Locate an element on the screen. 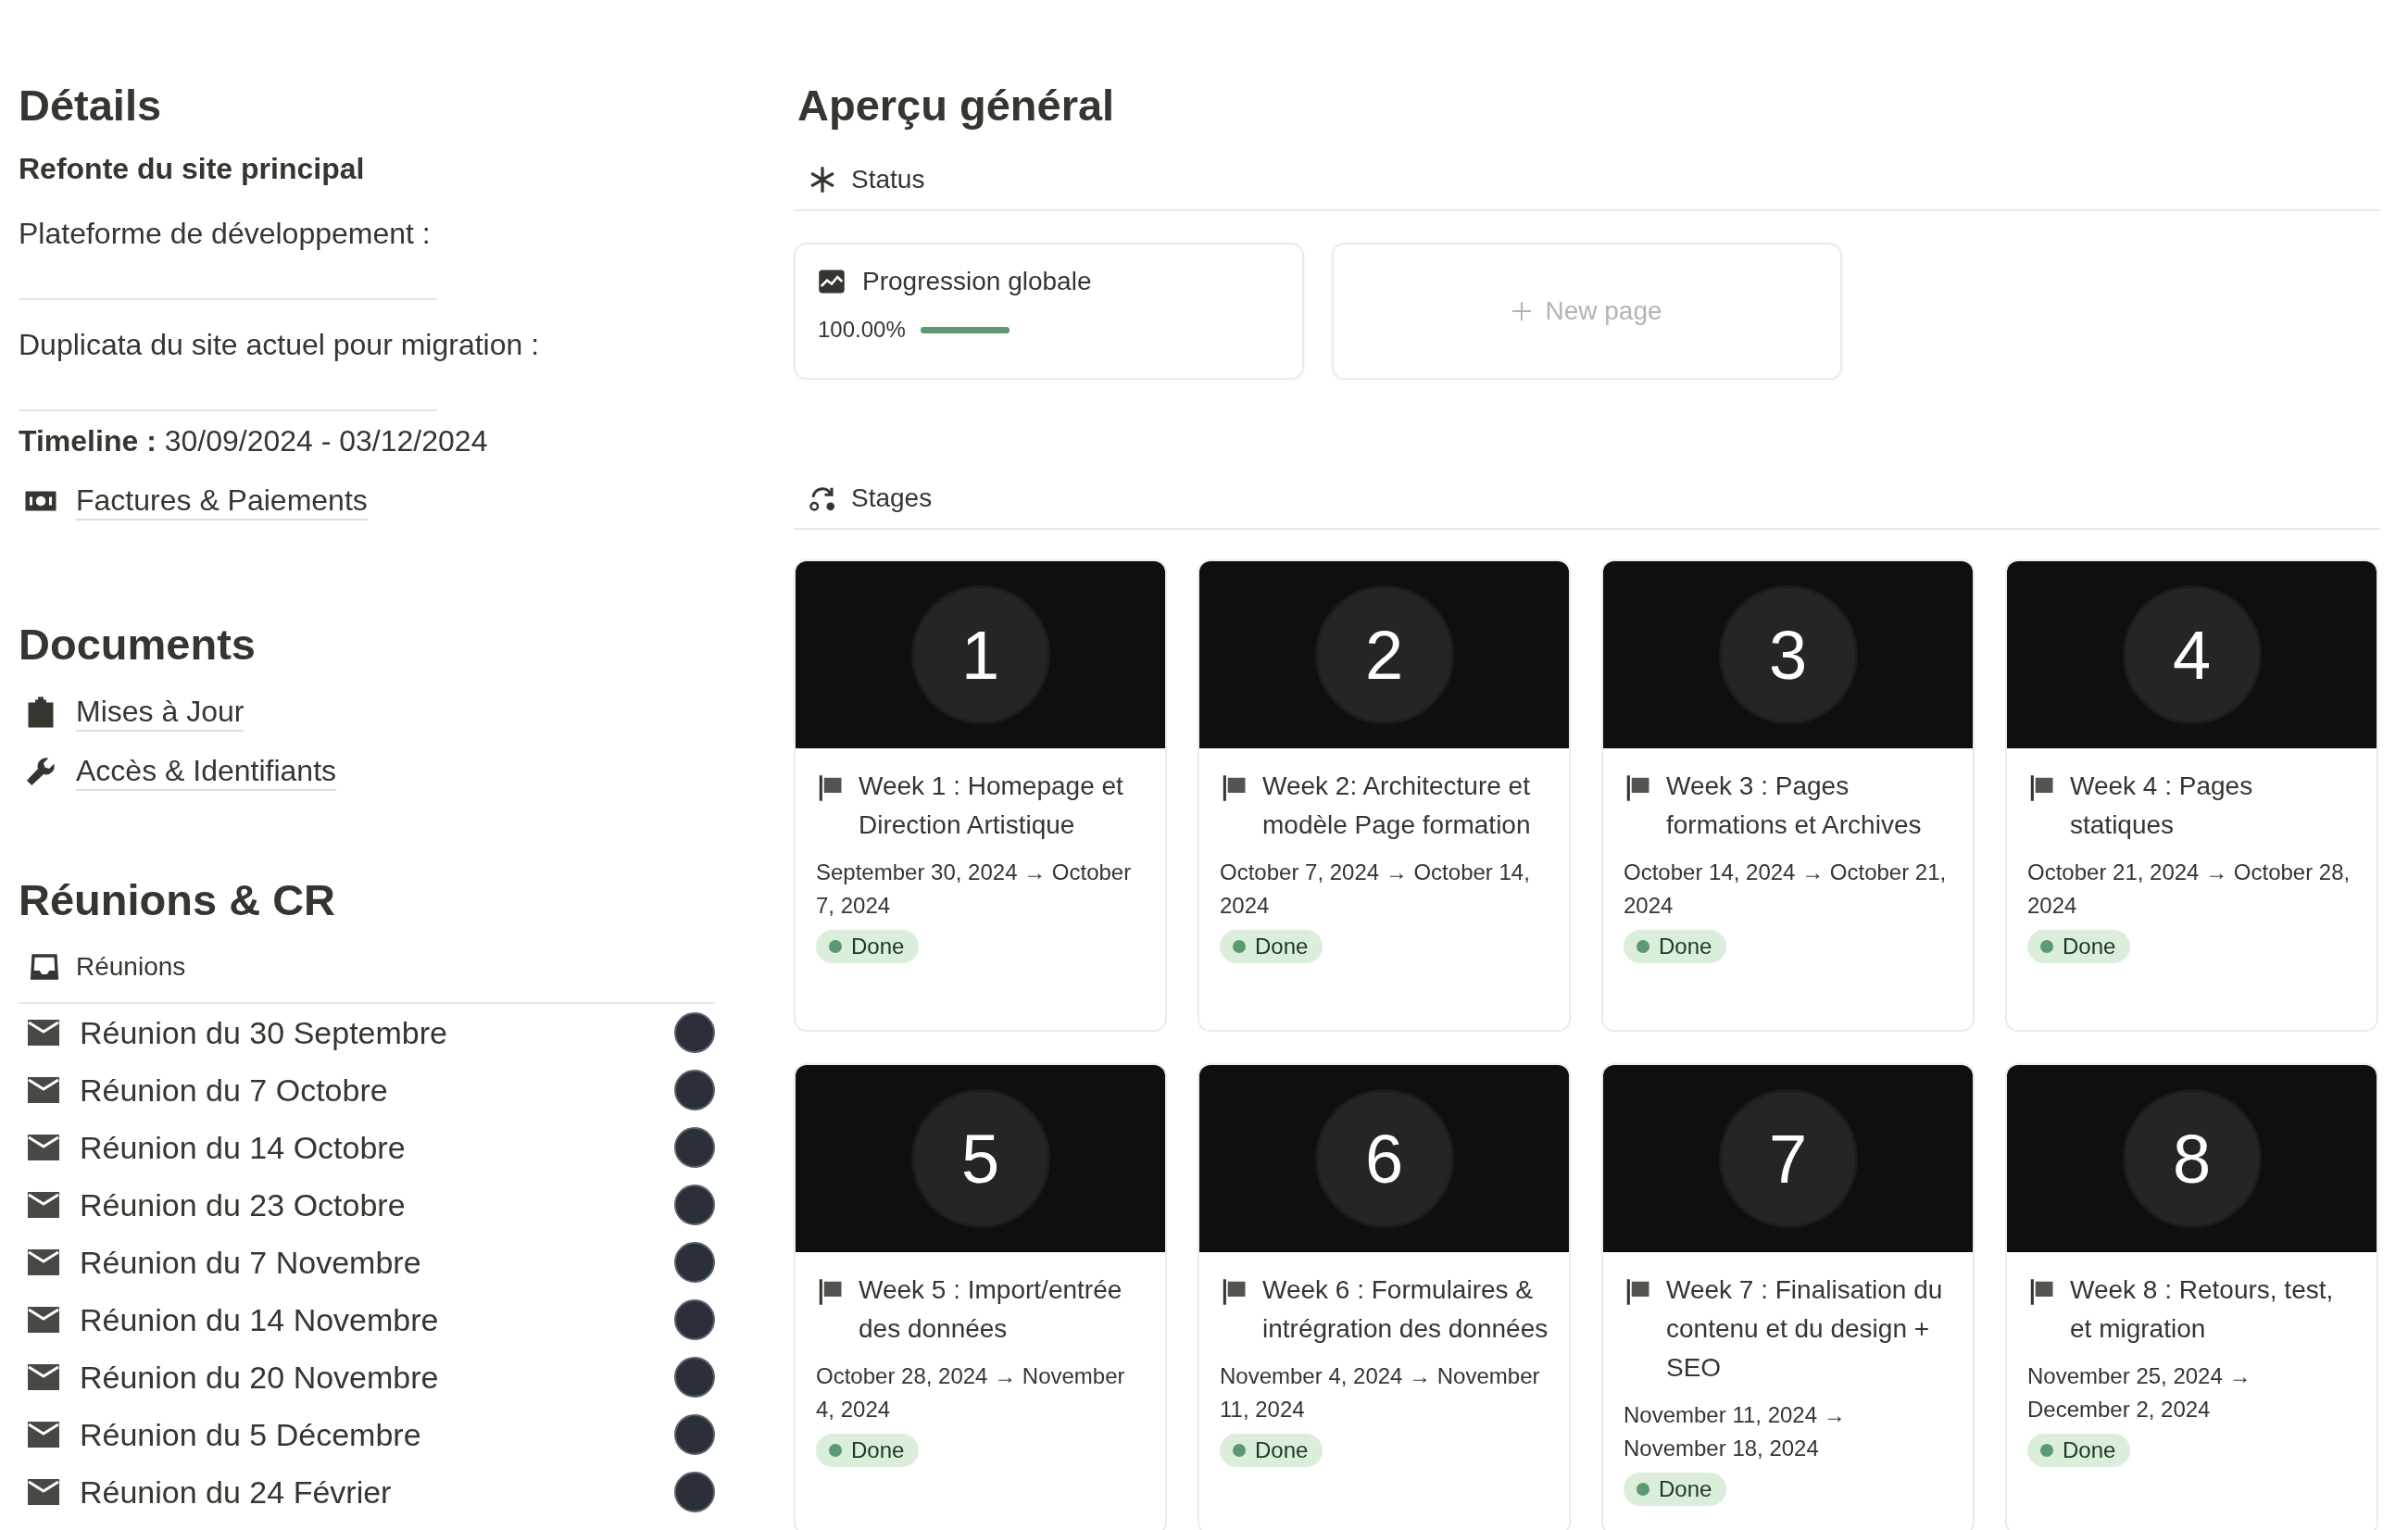 The image size is (2408, 1530). date-range: October 14, 2024 → October 21, 2024 is located at coordinates (1786, 889).